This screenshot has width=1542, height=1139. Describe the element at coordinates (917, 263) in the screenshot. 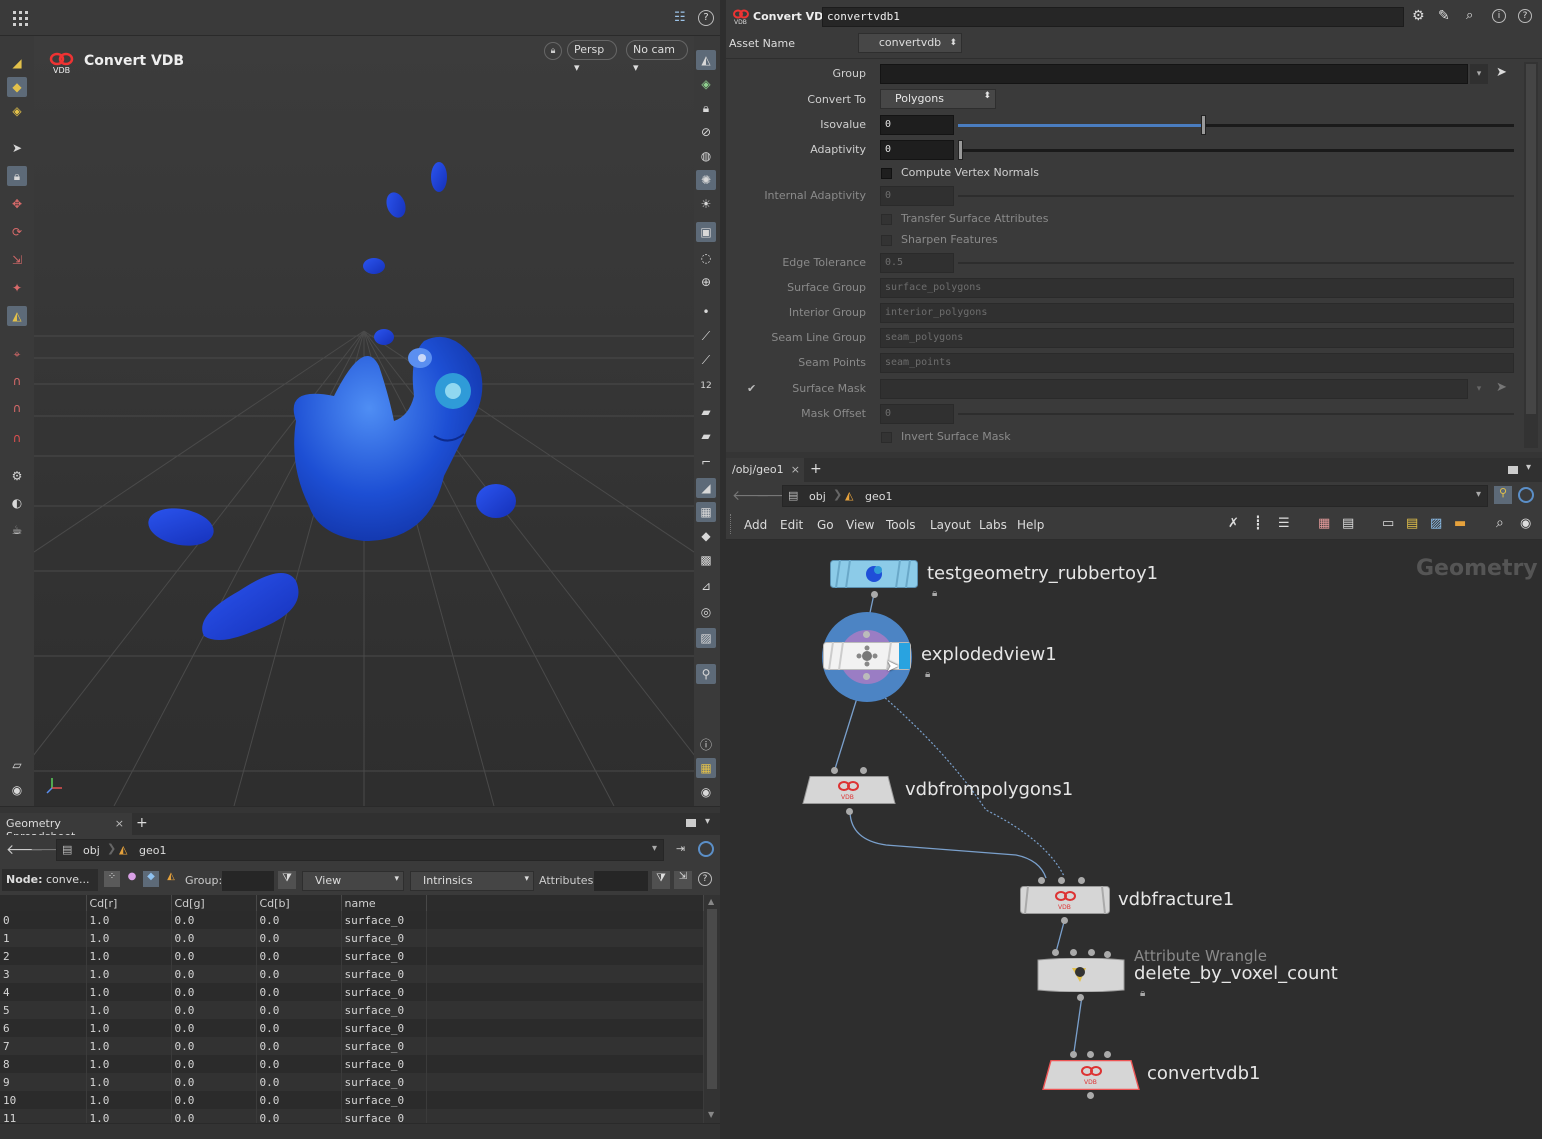

I see `edge-tolerance-field: 0.5` at that location.